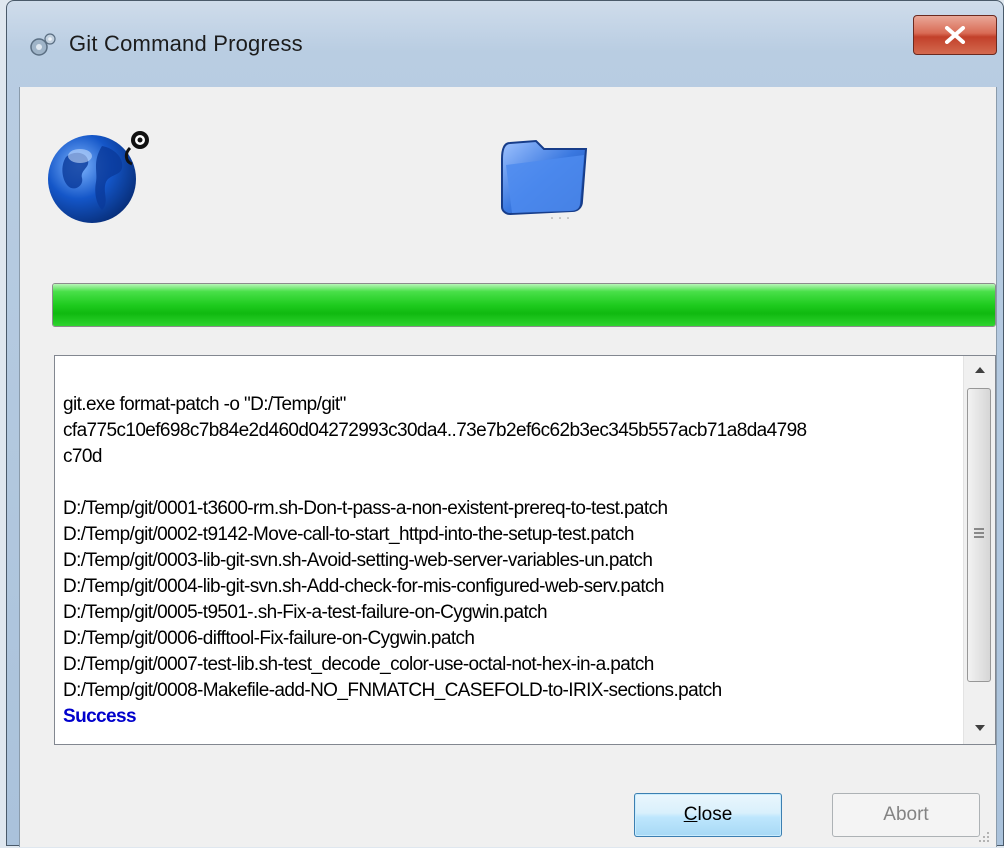 The height and width of the screenshot is (848, 1004). I want to click on globe-icon, so click(99, 174).